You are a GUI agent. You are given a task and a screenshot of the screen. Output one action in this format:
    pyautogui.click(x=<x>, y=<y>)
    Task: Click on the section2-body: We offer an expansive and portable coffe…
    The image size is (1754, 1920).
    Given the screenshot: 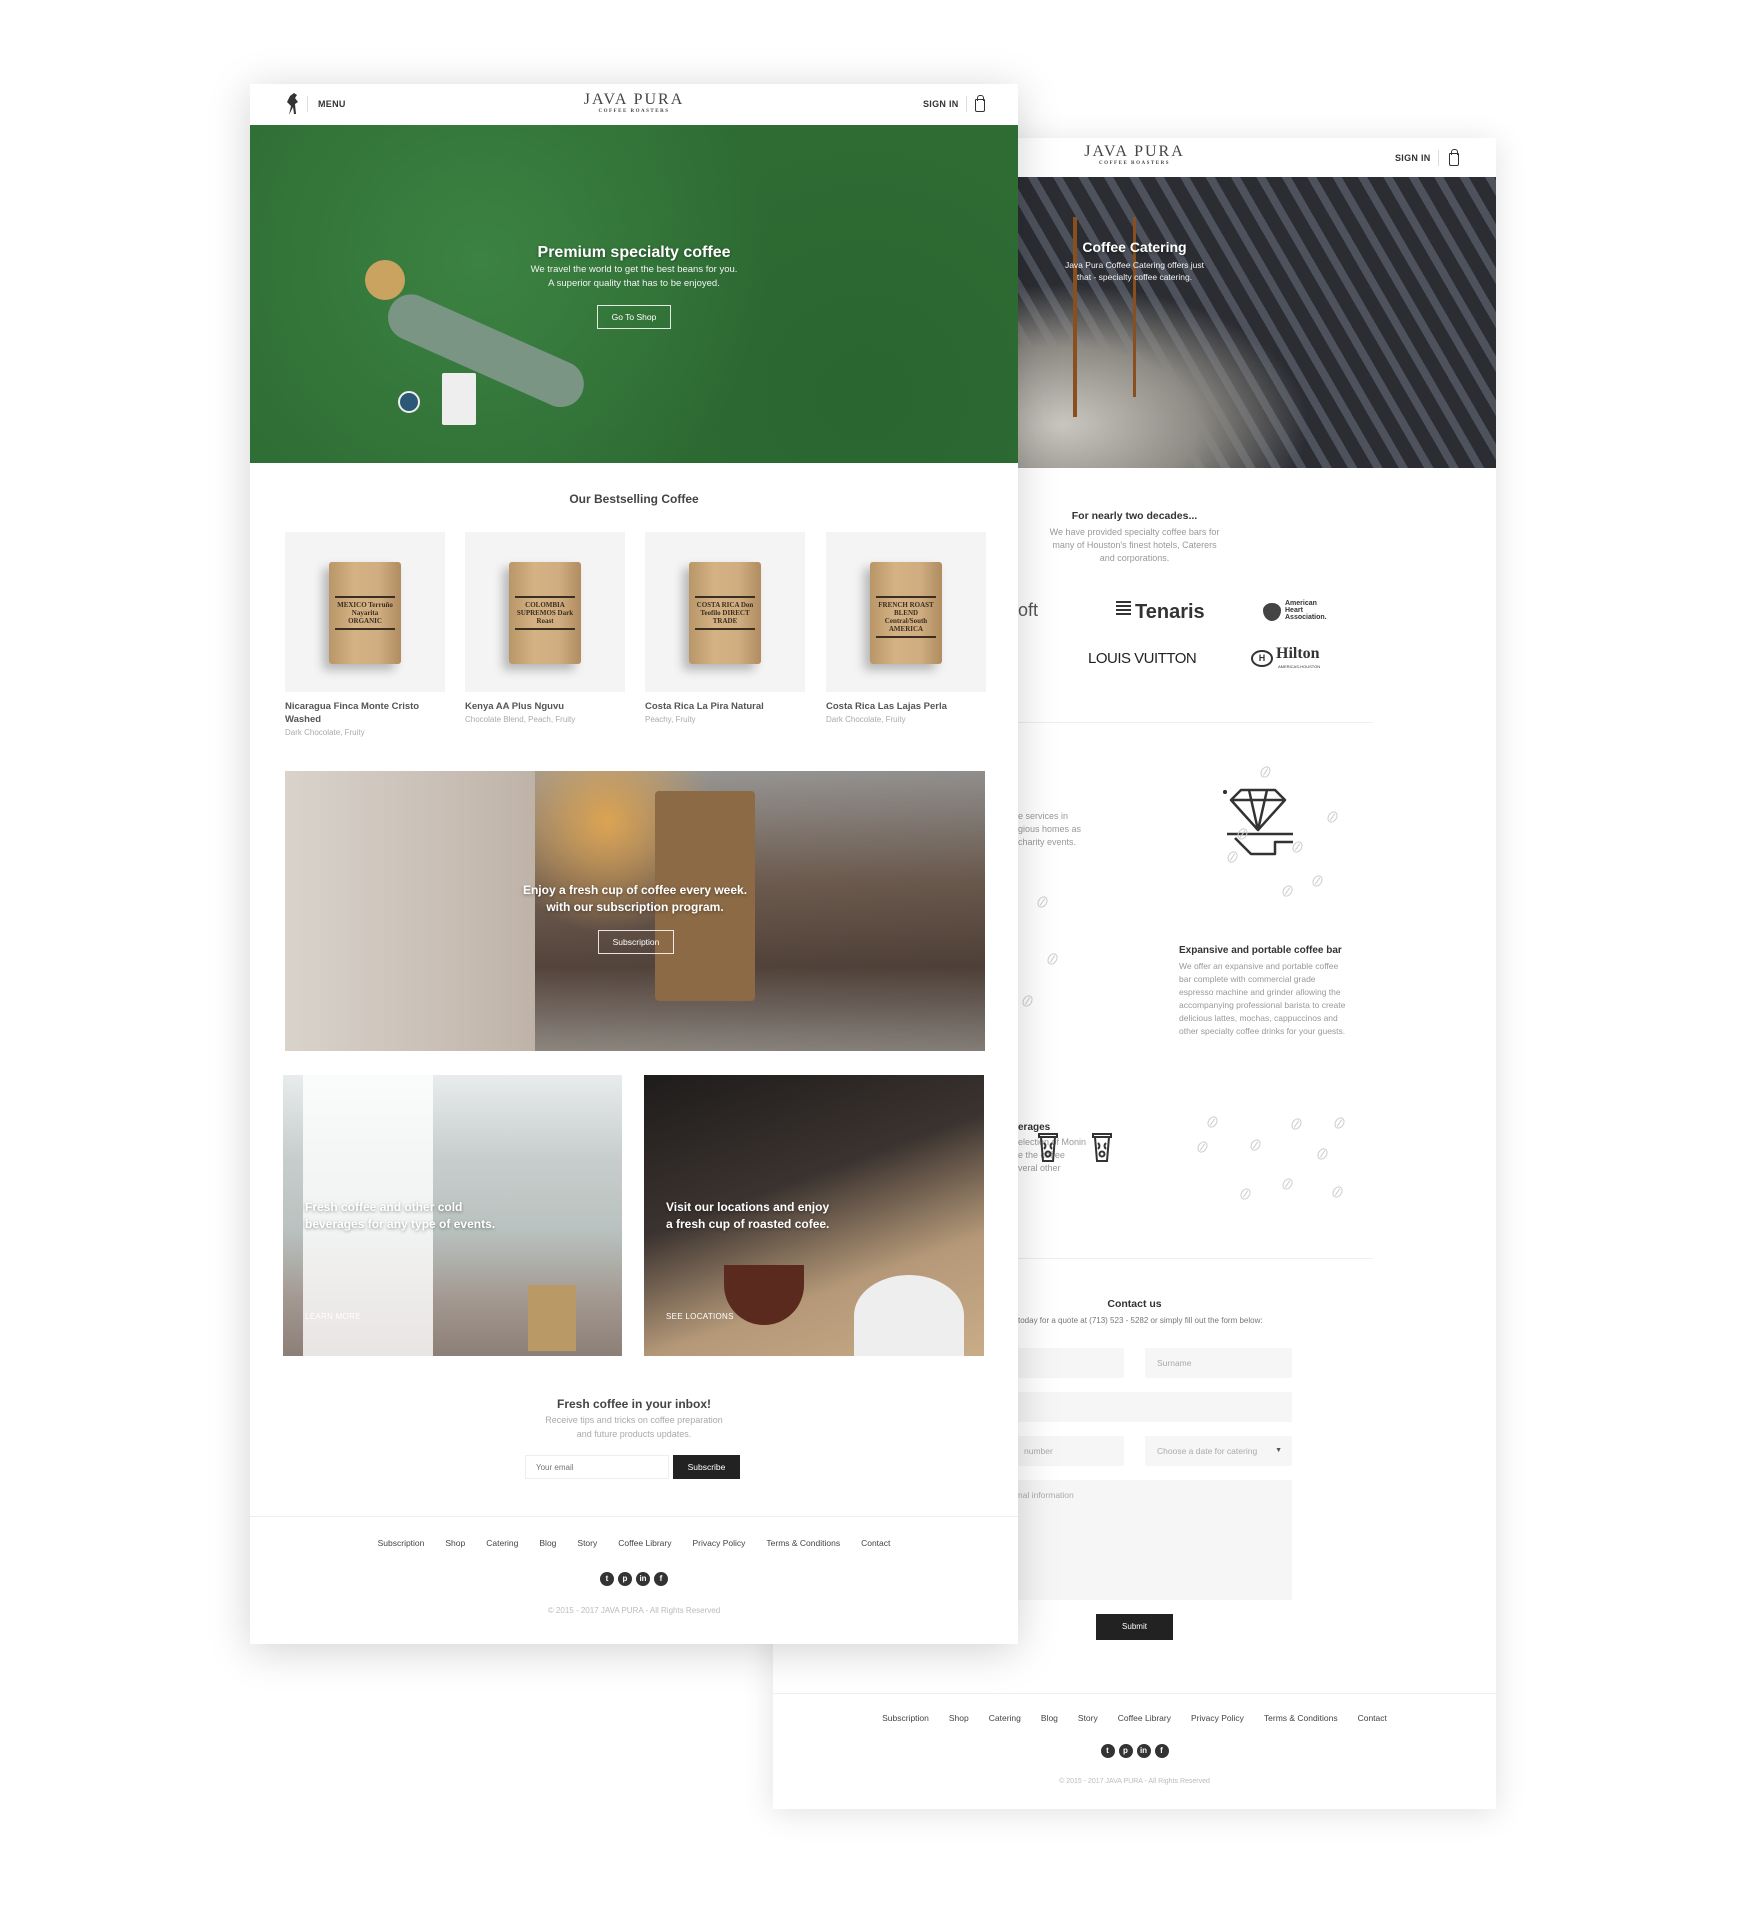 What is the action you would take?
    pyautogui.click(x=1262, y=999)
    